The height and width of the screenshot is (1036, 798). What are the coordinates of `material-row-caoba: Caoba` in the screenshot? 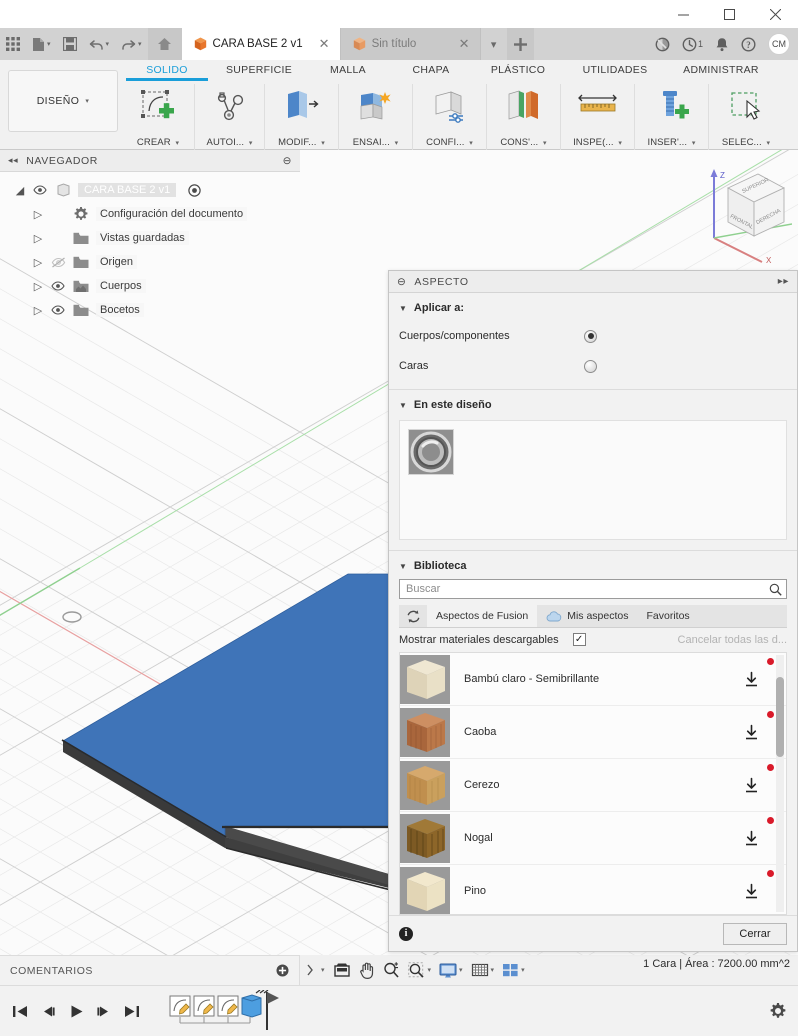 It's located at (593, 732).